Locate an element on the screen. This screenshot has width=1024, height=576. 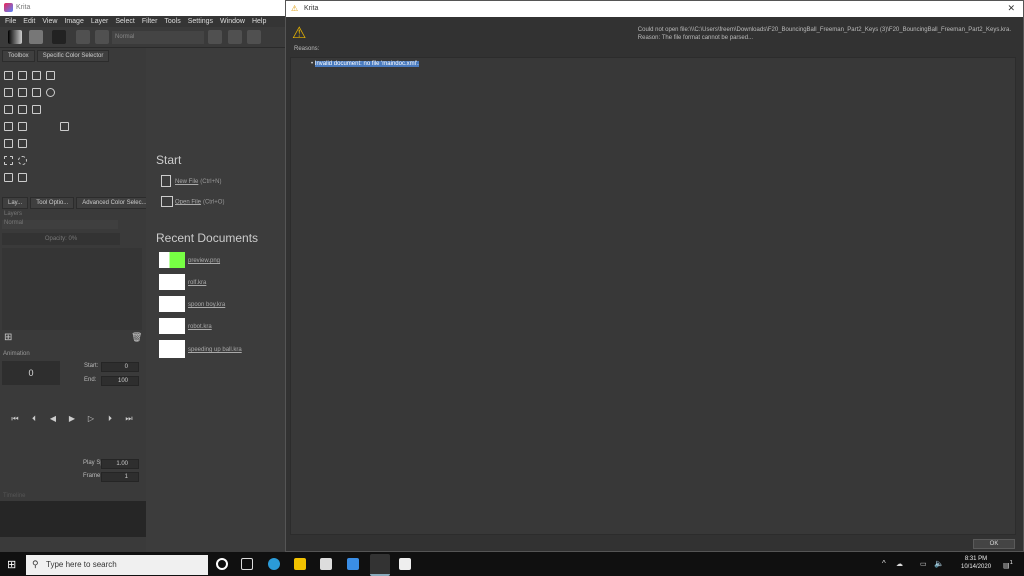
open-file-link: Open File (Ctrl+O) is located at coordinates (192, 201).